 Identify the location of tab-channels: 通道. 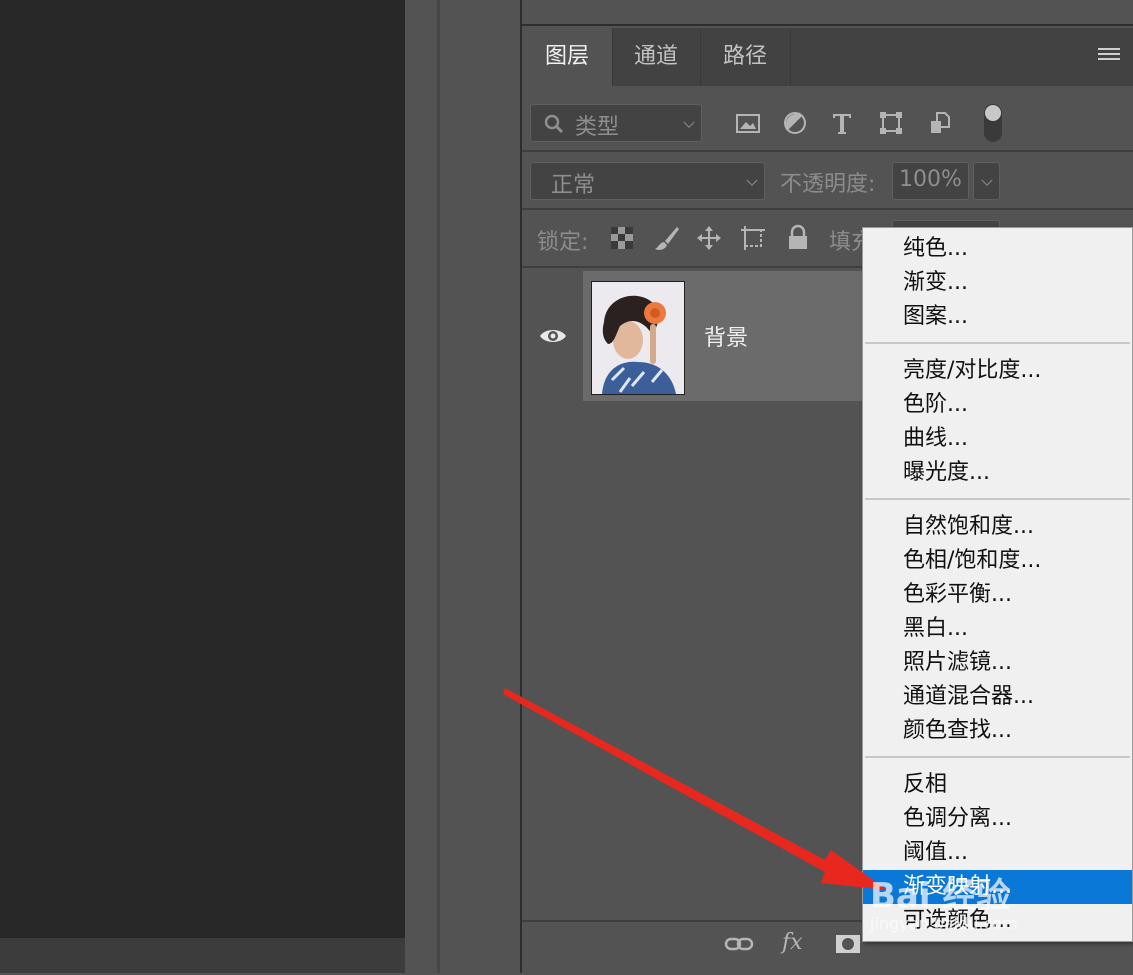
(656, 57).